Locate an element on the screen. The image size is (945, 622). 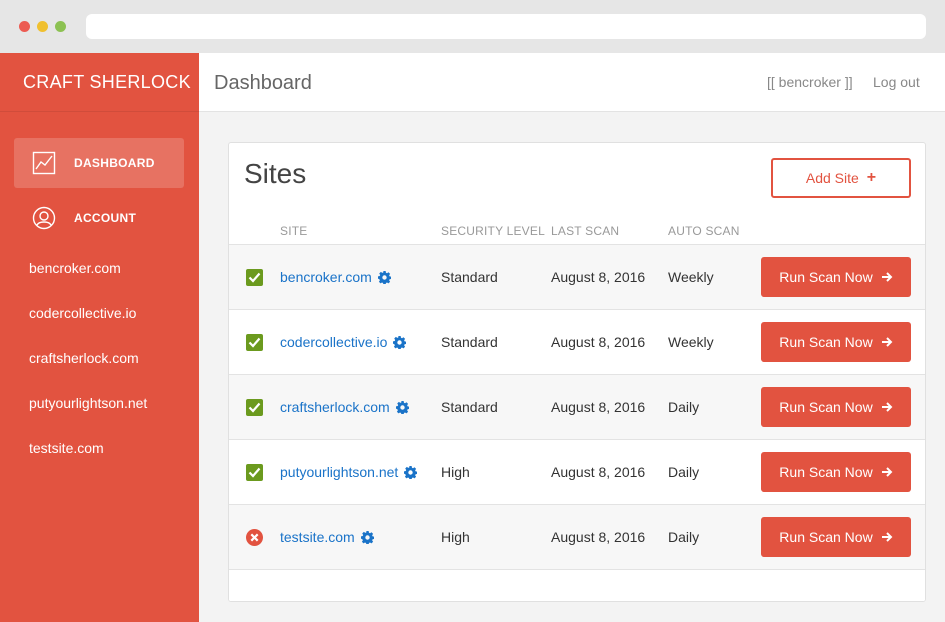
plus-icon: + is located at coordinates (871, 177).